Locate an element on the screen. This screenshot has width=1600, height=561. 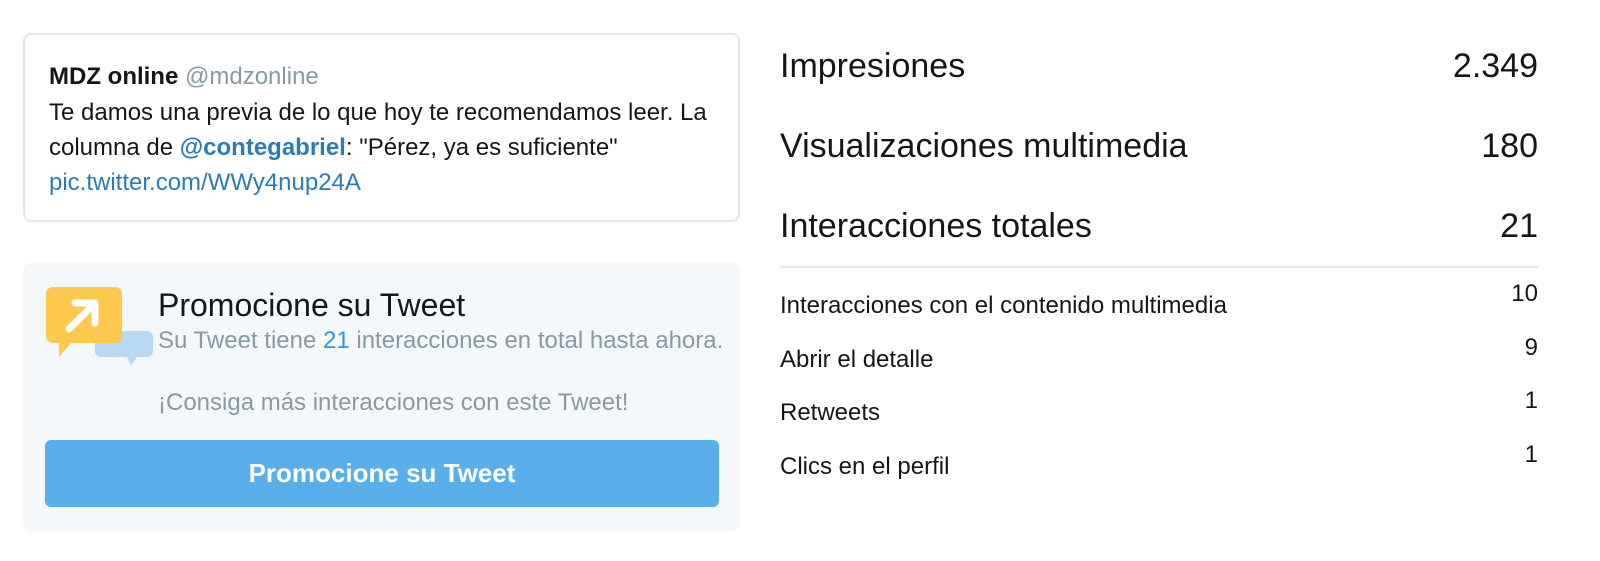
detail-value: 9 is located at coordinates (1531, 347).